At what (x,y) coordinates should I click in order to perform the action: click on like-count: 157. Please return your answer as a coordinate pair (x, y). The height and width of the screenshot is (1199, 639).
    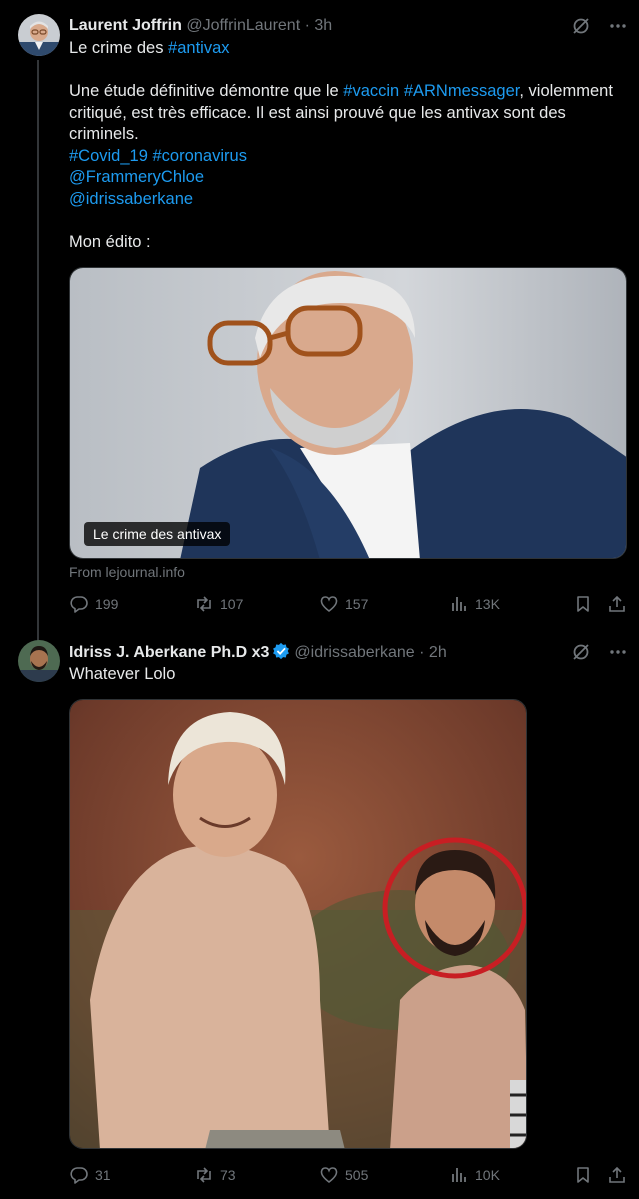
    Looking at the image, I should click on (357, 604).